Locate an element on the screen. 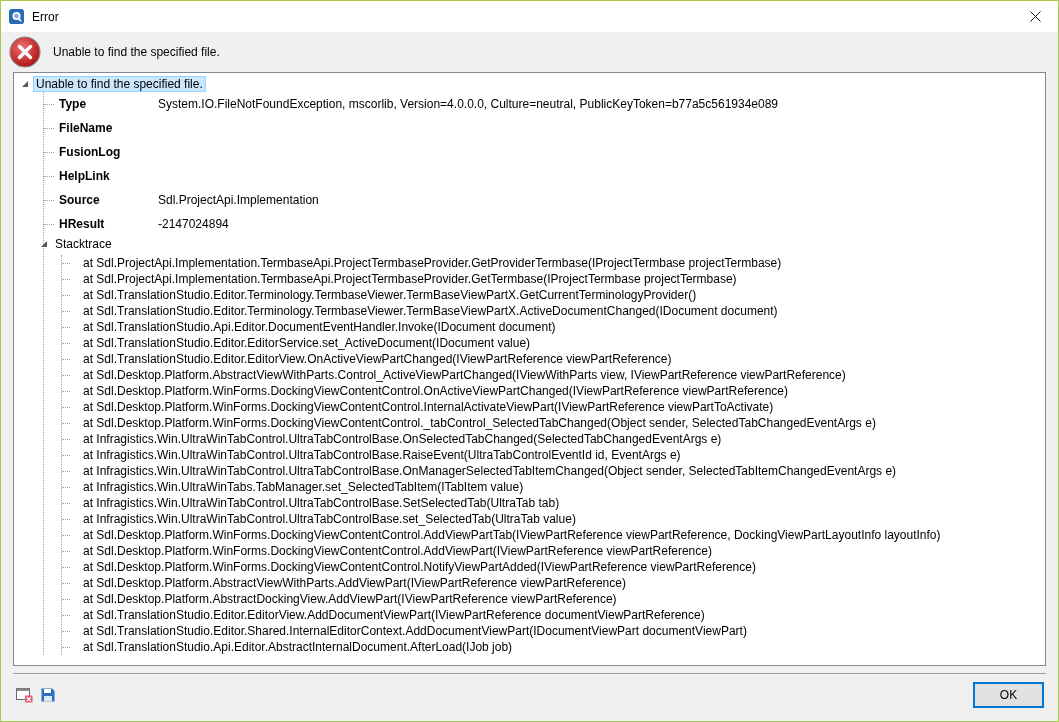 The image size is (1059, 722). property-name: FusionLog is located at coordinates (90, 152).